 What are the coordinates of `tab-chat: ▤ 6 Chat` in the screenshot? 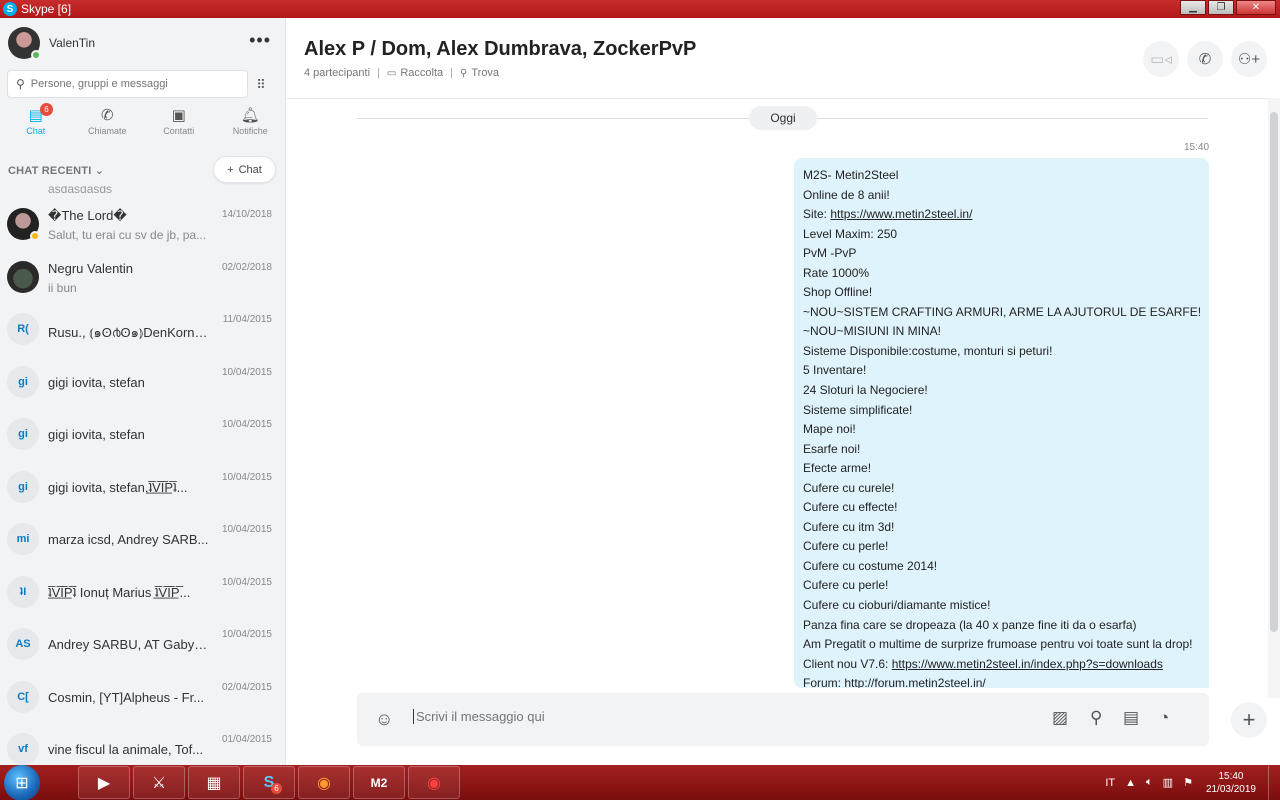 It's located at (36, 124).